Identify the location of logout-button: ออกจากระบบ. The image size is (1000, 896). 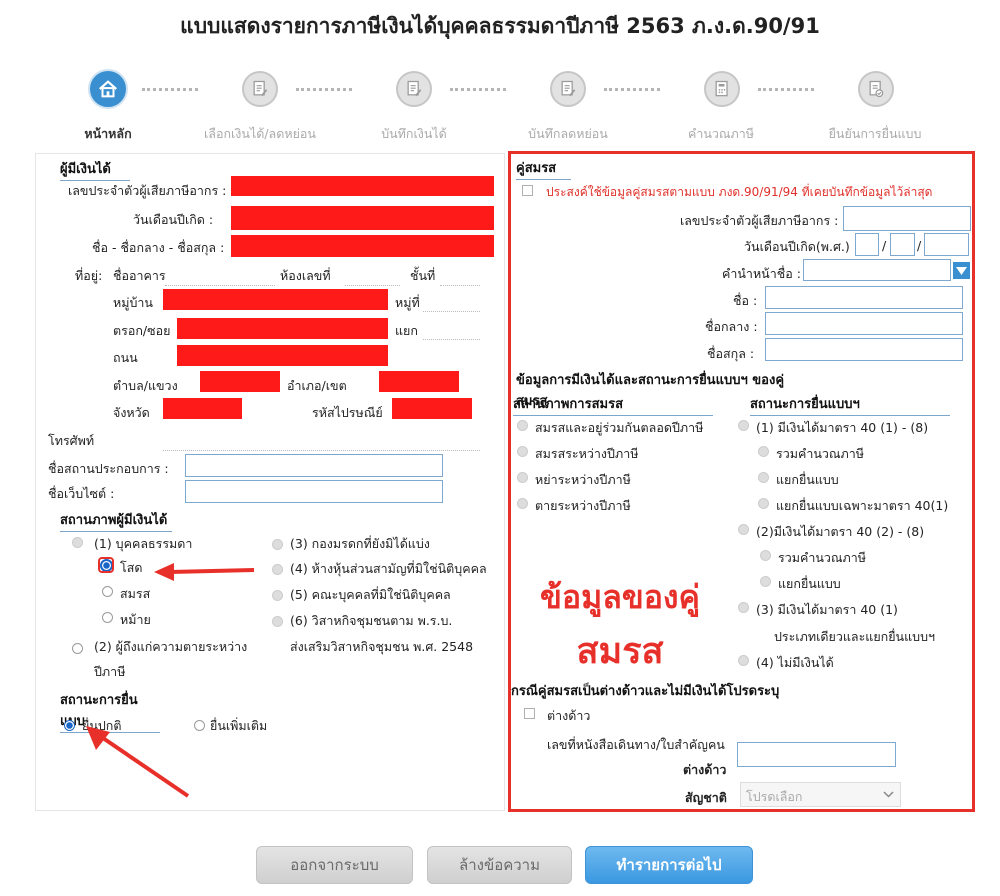
(334, 865).